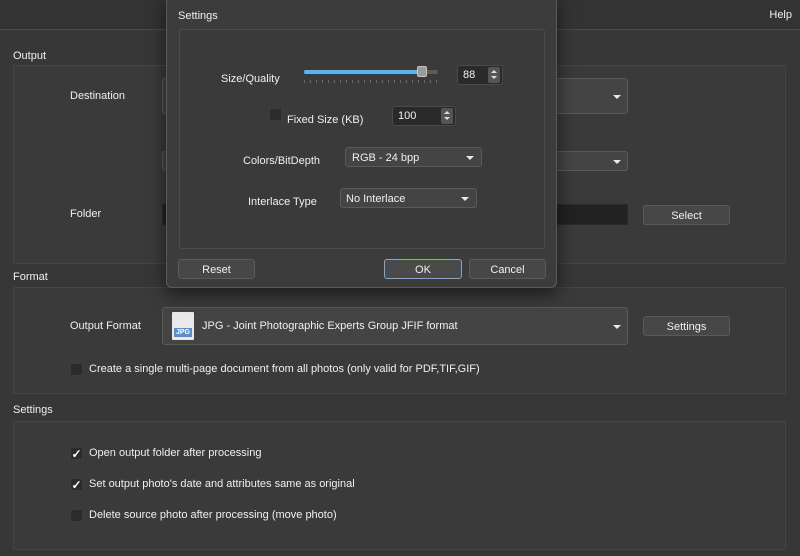  I want to click on jpg-file-icon: JPG, so click(183, 326).